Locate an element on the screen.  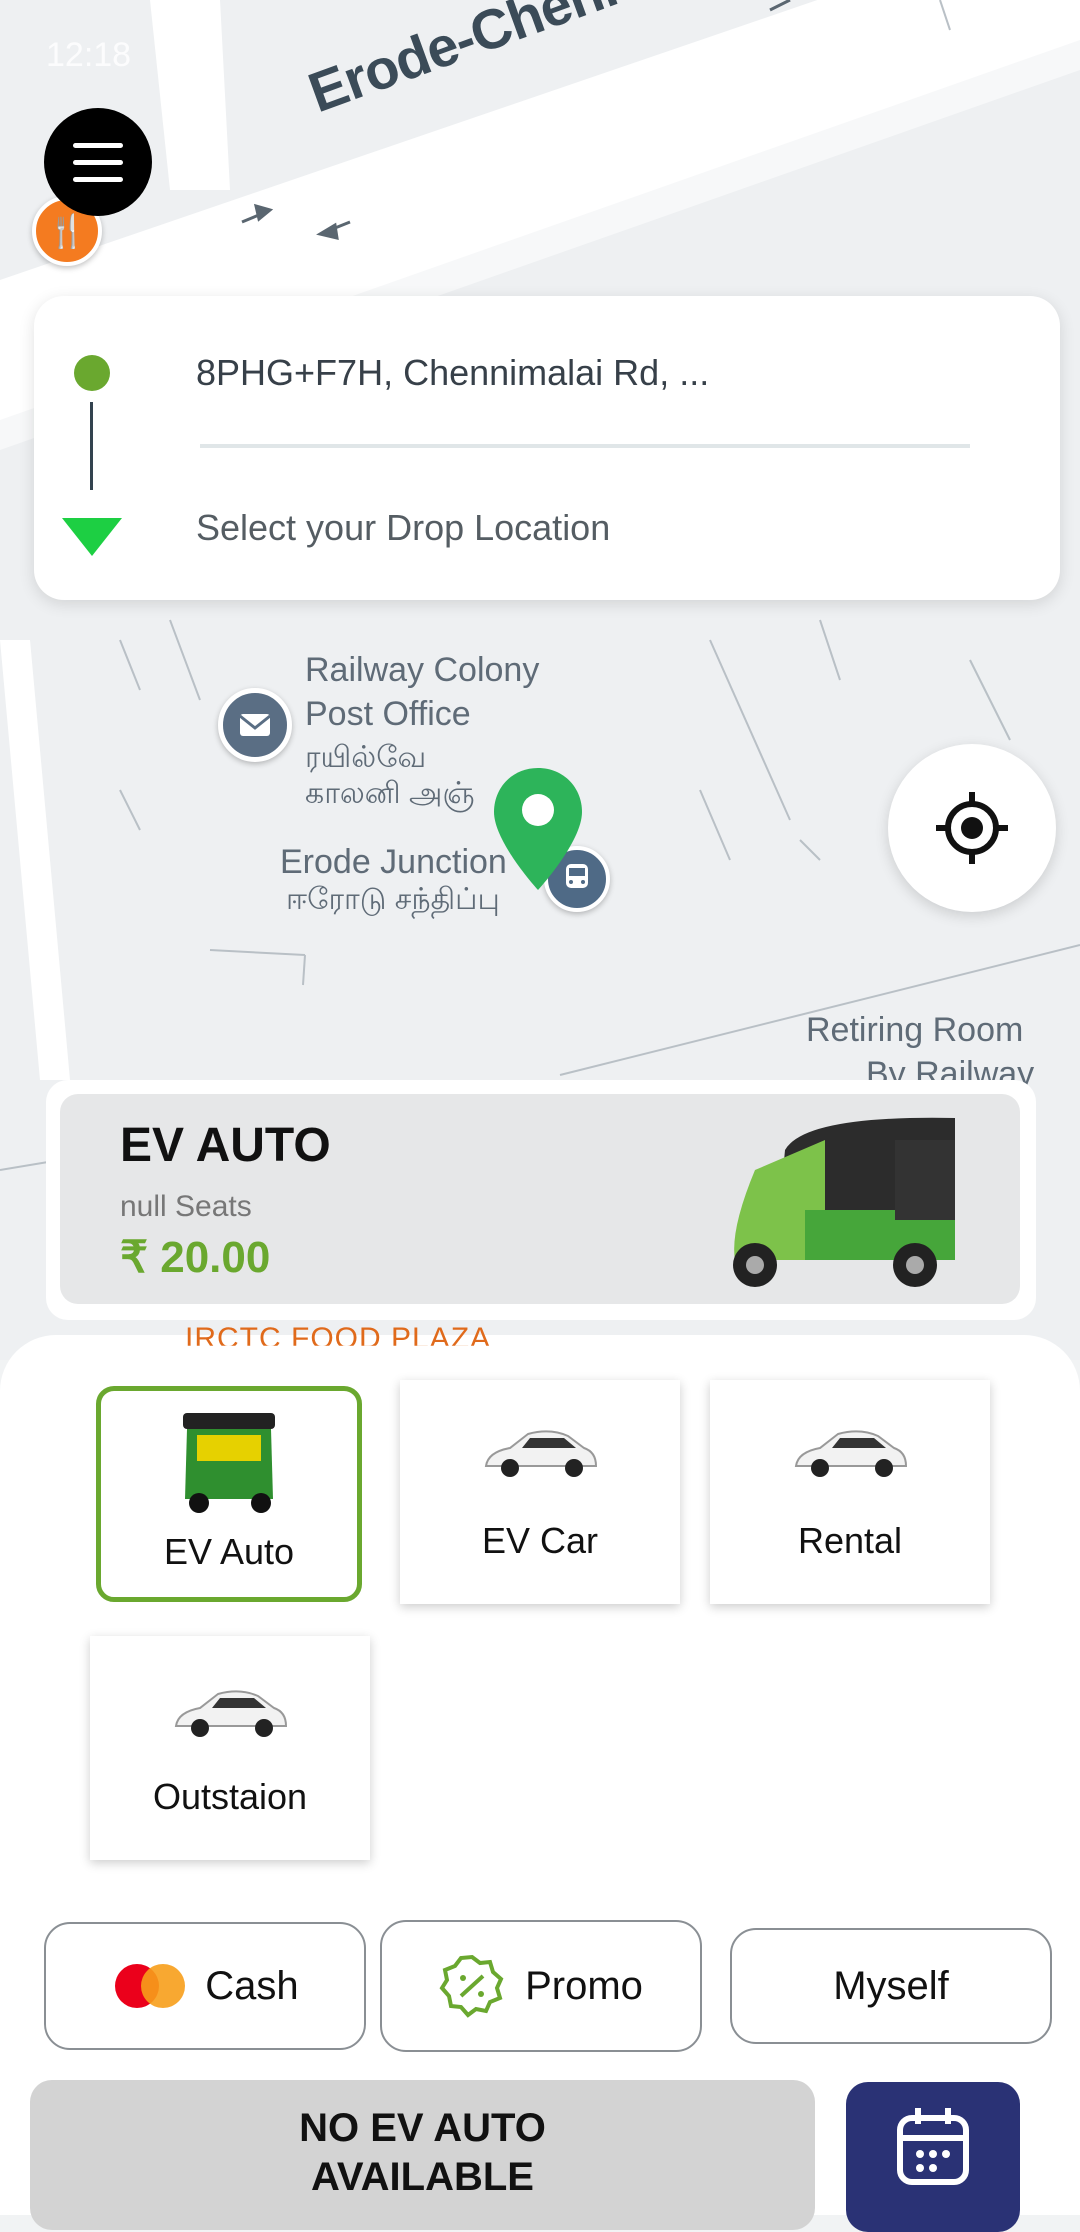
ride-option-ev-auto: EV Auto is located at coordinates (229, 1494).